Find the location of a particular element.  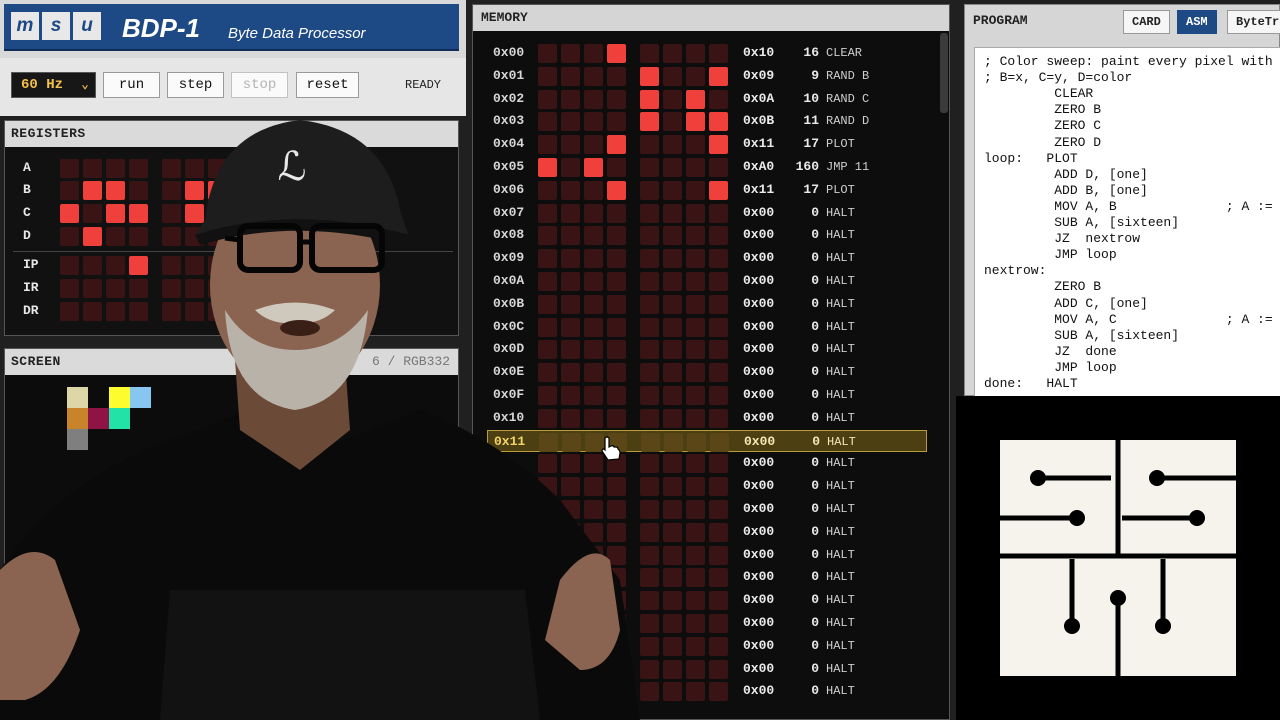

stop-button: stop is located at coordinates (259, 85).